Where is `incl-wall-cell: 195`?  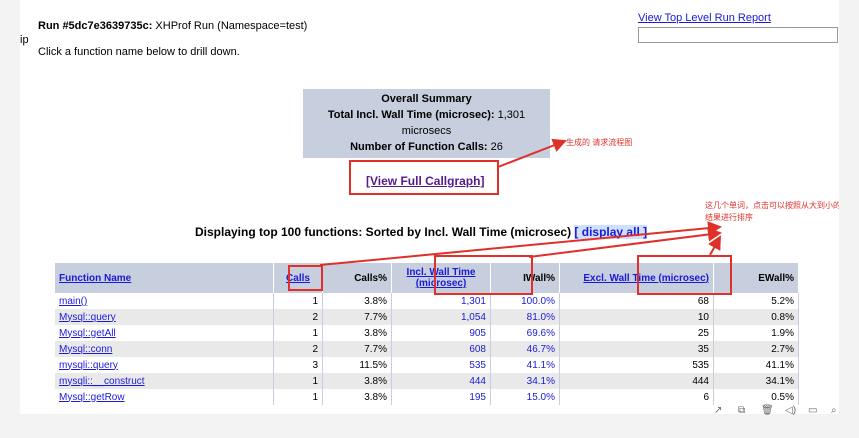
incl-wall-cell: 195 is located at coordinates (441, 397).